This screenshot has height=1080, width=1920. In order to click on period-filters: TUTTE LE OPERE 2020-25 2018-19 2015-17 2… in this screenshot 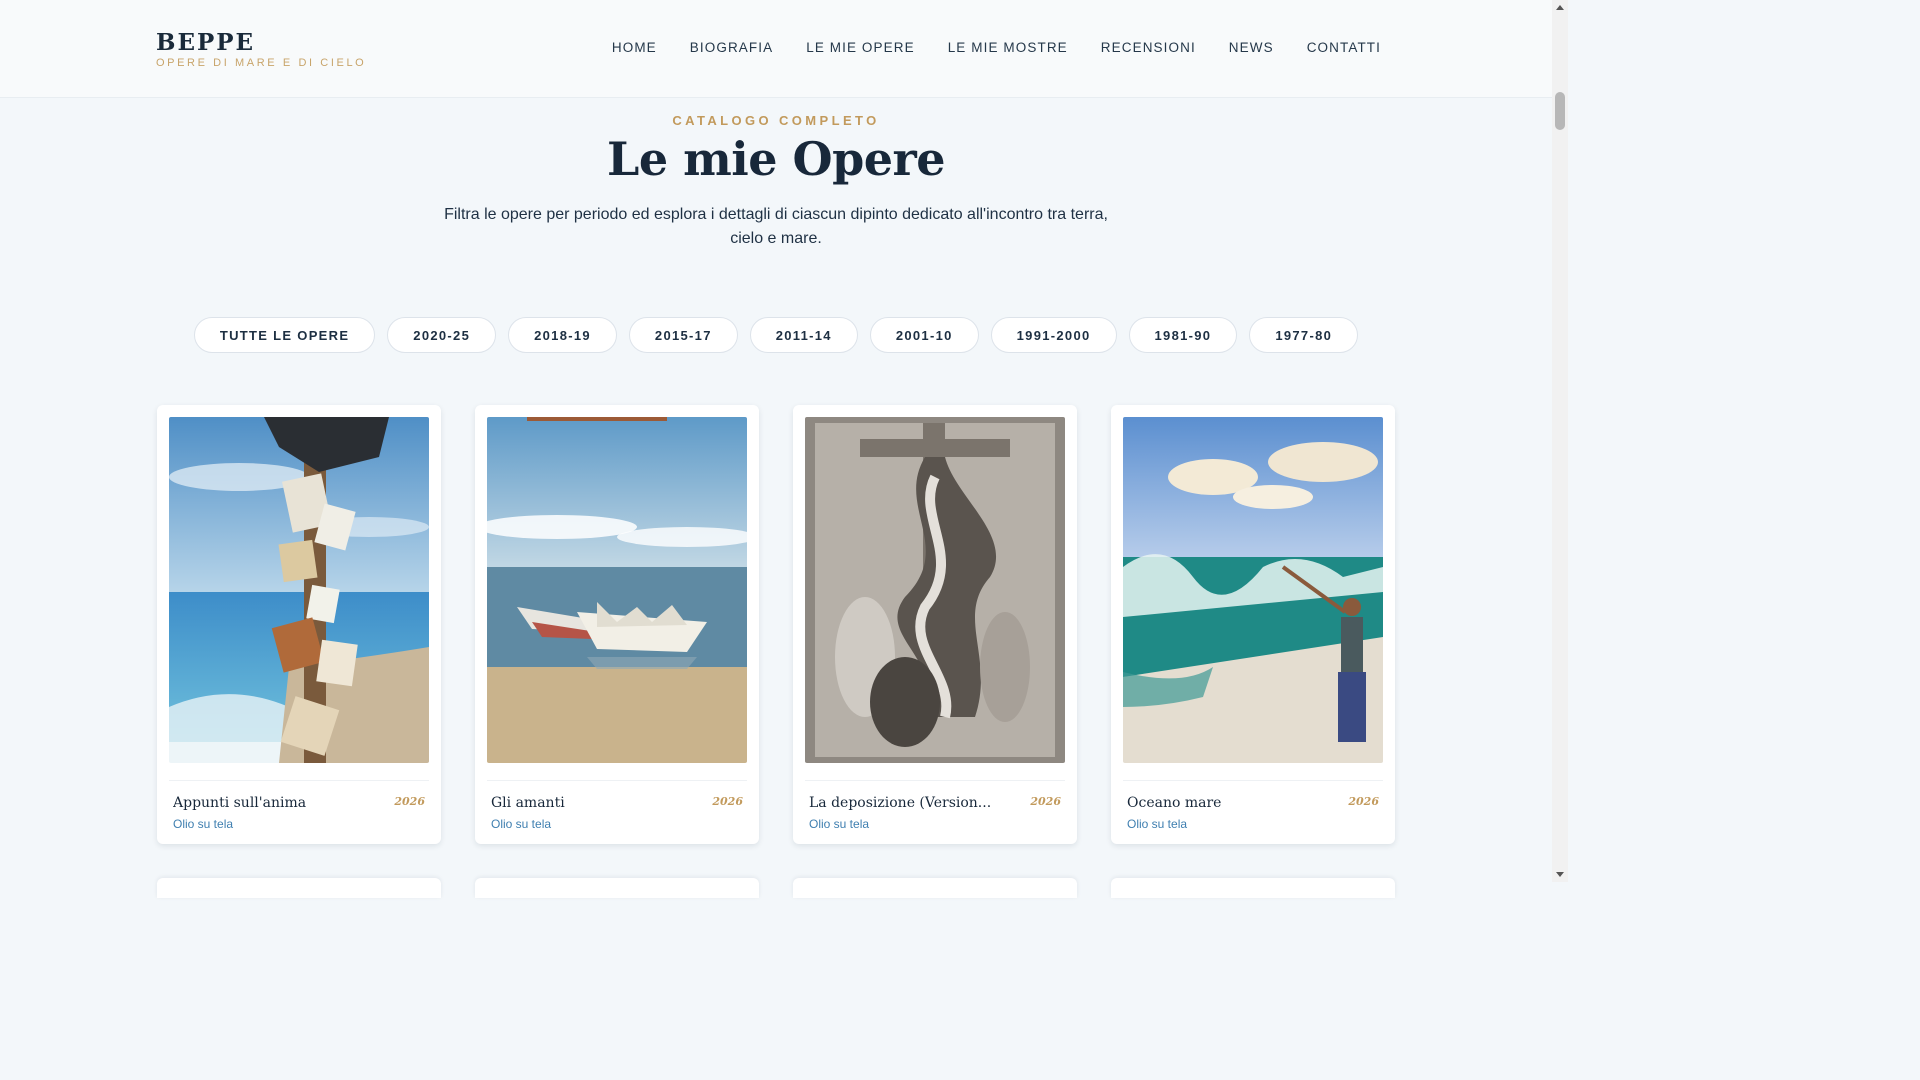, I will do `click(776, 335)`.